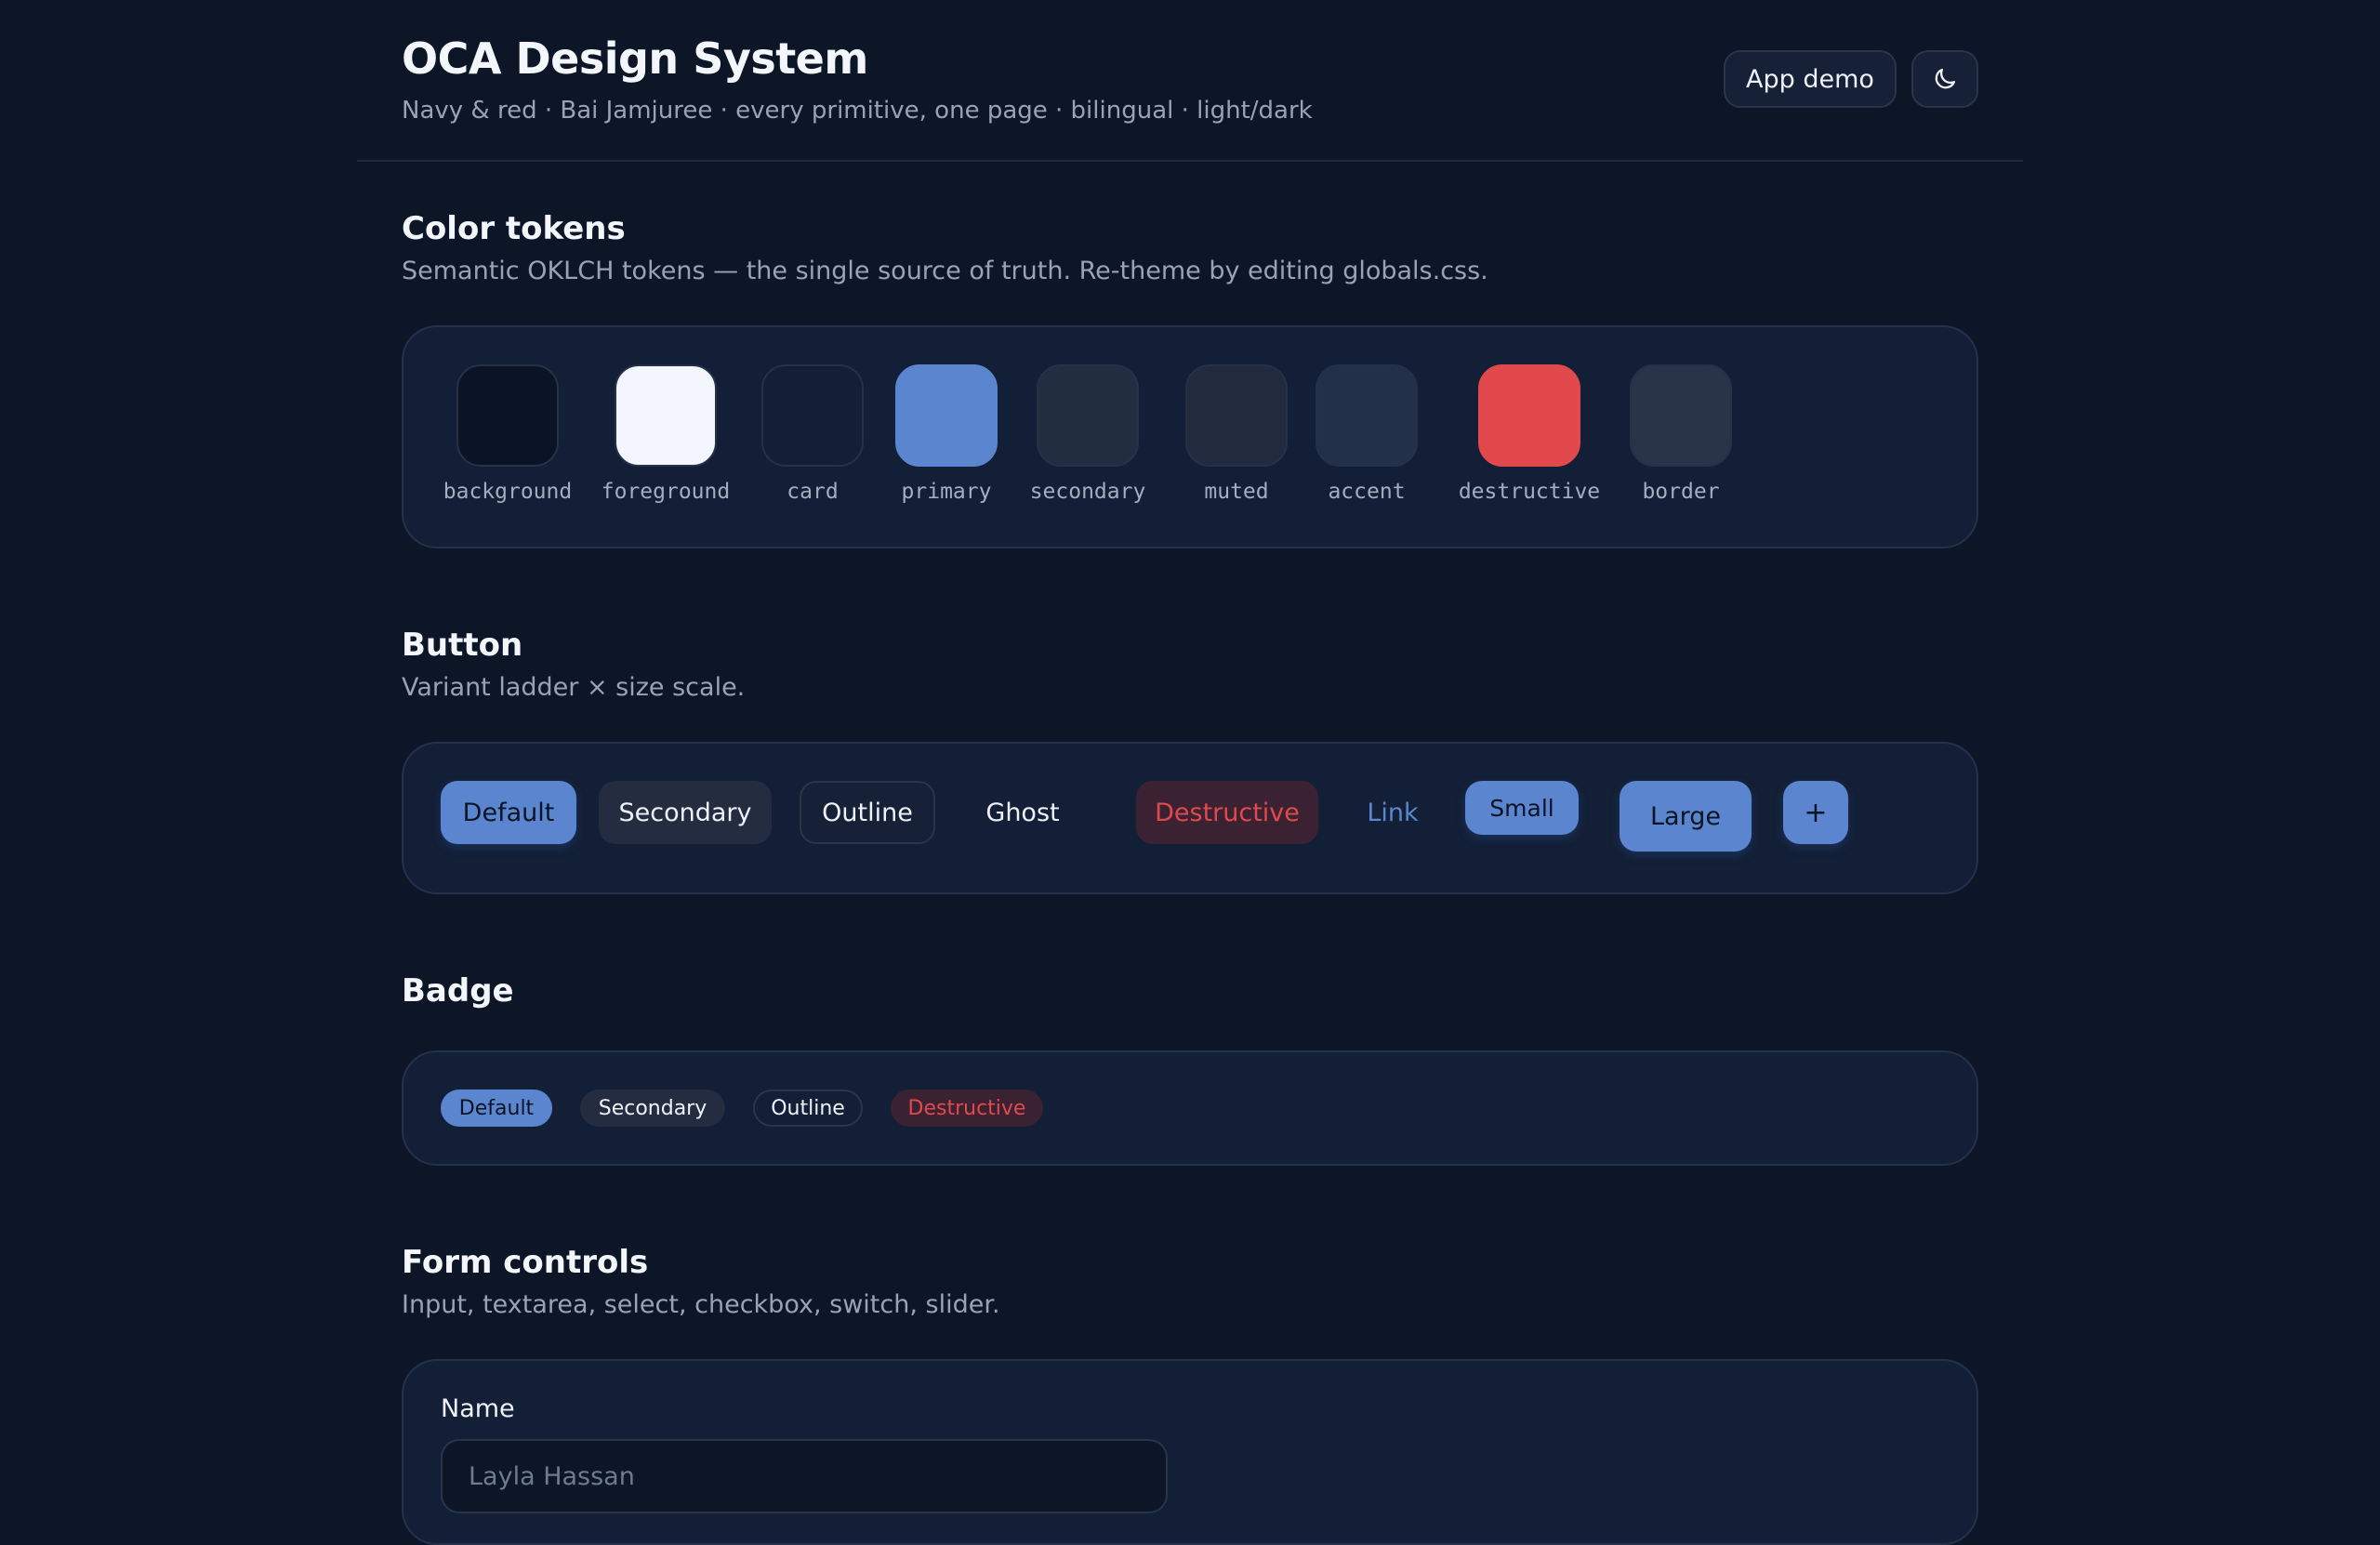 The image size is (2380, 1545). What do you see at coordinates (685, 813) in the screenshot?
I see `secondary-button: Secondary` at bounding box center [685, 813].